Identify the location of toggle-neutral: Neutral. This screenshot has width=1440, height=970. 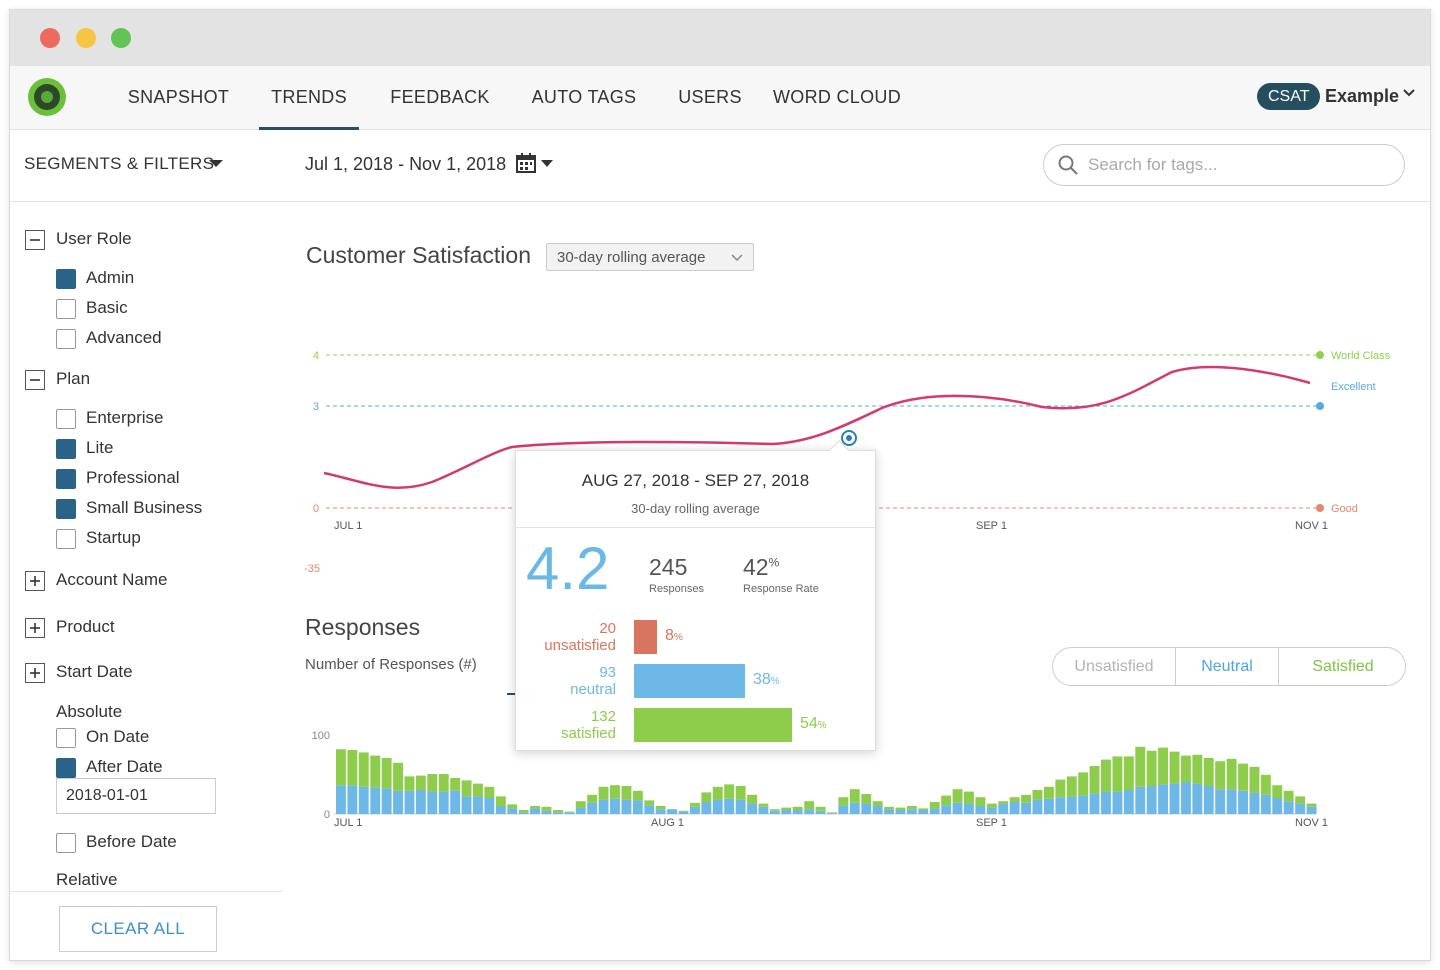
(1227, 666).